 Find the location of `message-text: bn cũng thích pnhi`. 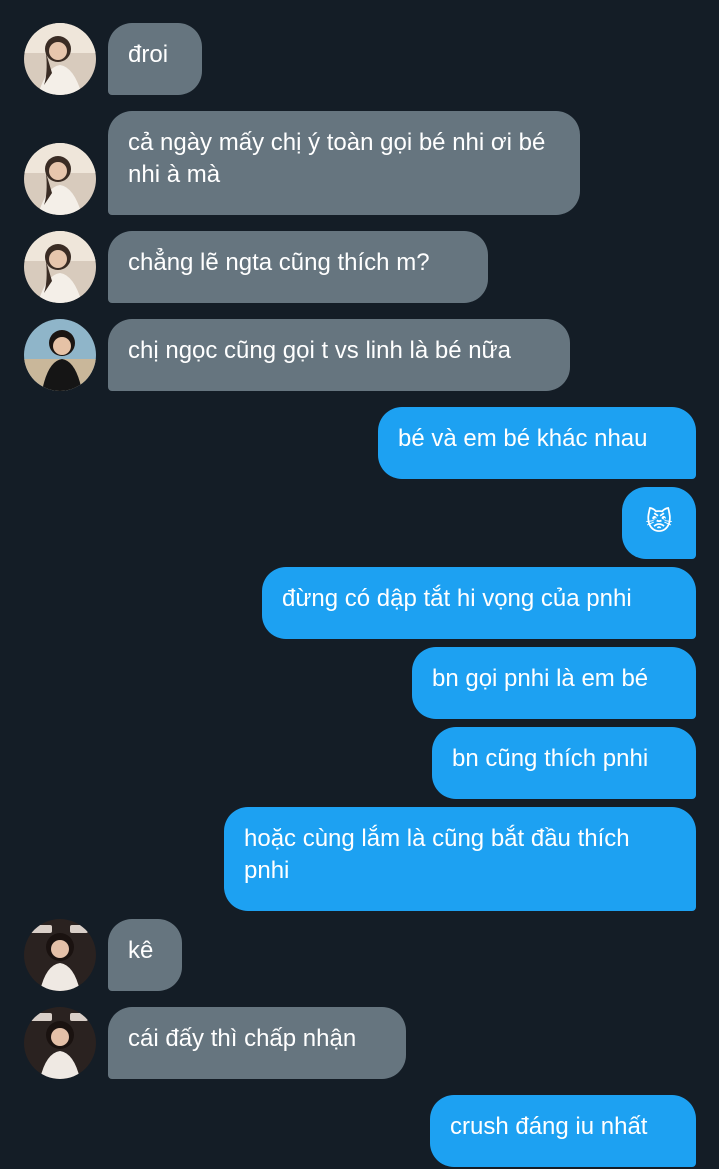

message-text: bn cũng thích pnhi is located at coordinates (550, 758).